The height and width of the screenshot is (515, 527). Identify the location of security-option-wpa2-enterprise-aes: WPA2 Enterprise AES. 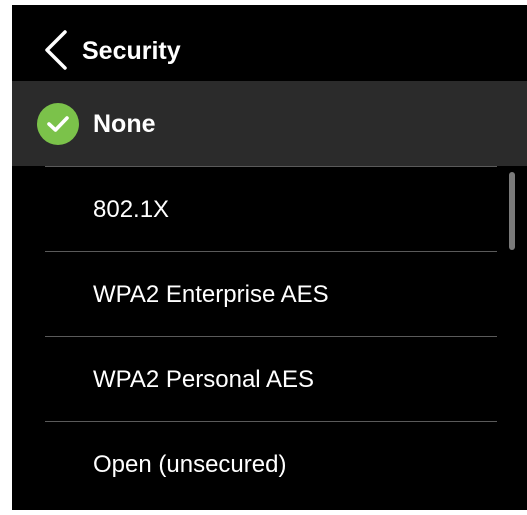
(271, 293).